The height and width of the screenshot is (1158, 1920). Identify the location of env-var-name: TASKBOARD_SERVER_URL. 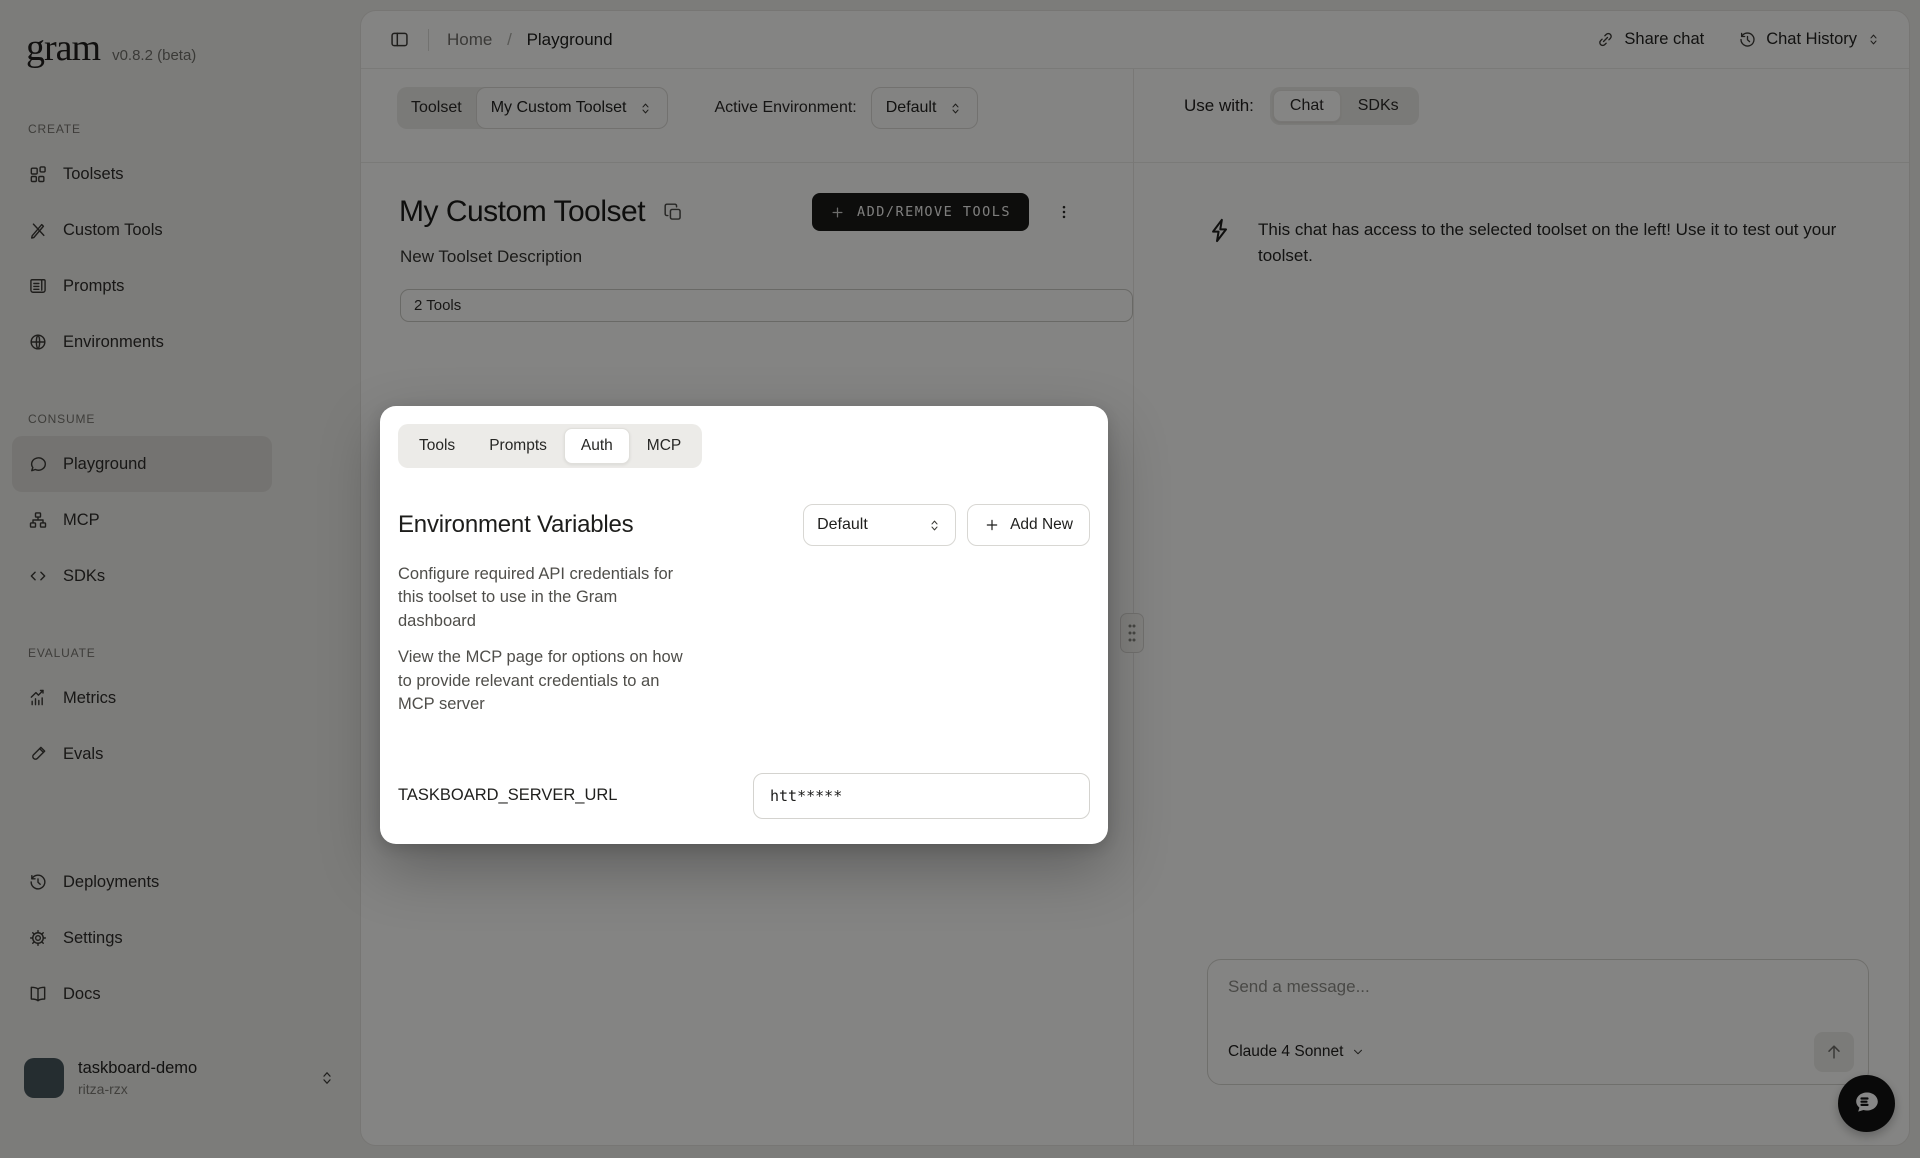
(508, 795).